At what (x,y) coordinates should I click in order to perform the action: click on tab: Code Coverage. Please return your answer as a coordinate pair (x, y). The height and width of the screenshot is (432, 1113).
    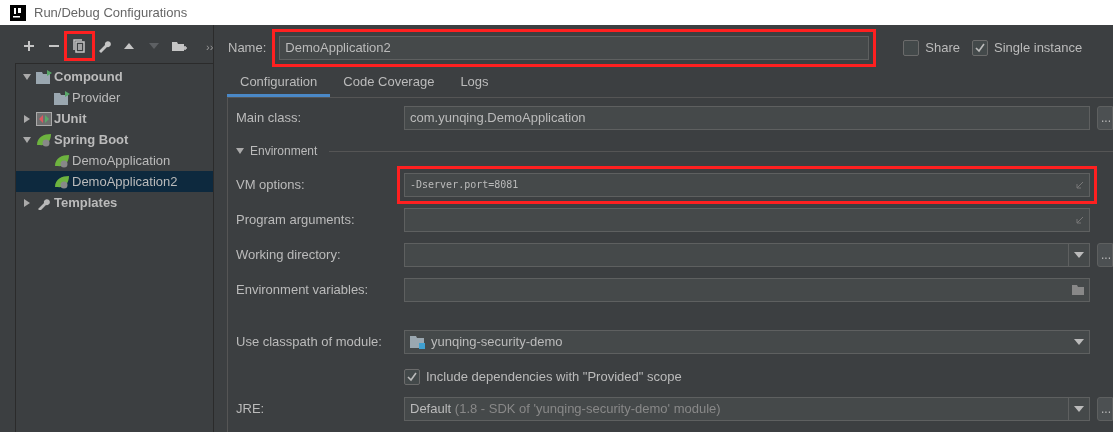
    Looking at the image, I should click on (389, 83).